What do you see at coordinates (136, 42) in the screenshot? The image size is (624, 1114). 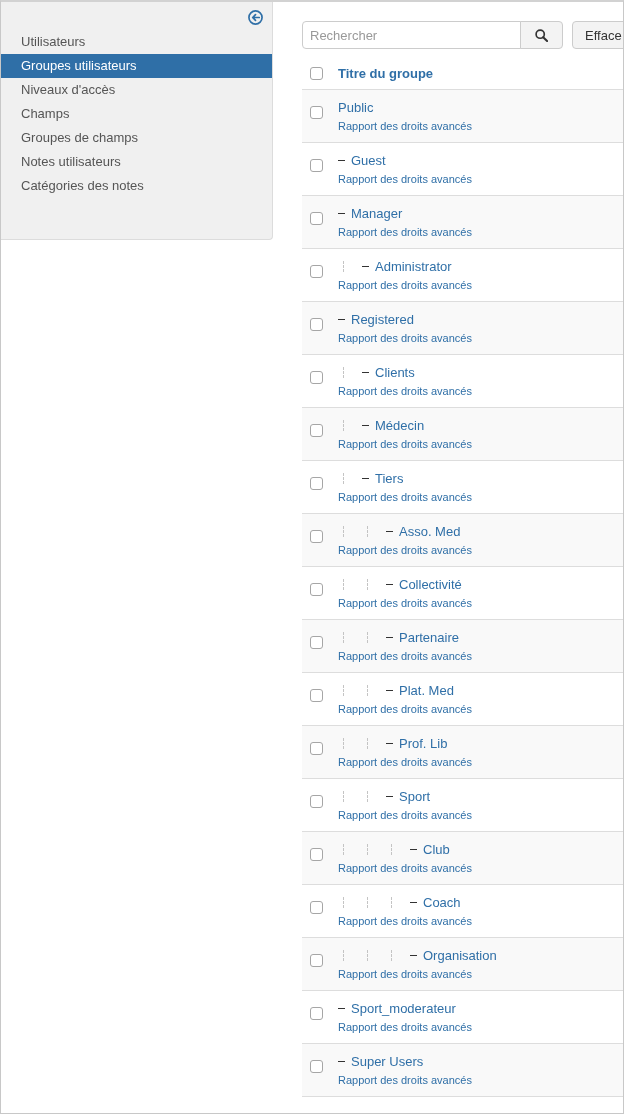 I see `sidebar-item: Utilisateurs` at bounding box center [136, 42].